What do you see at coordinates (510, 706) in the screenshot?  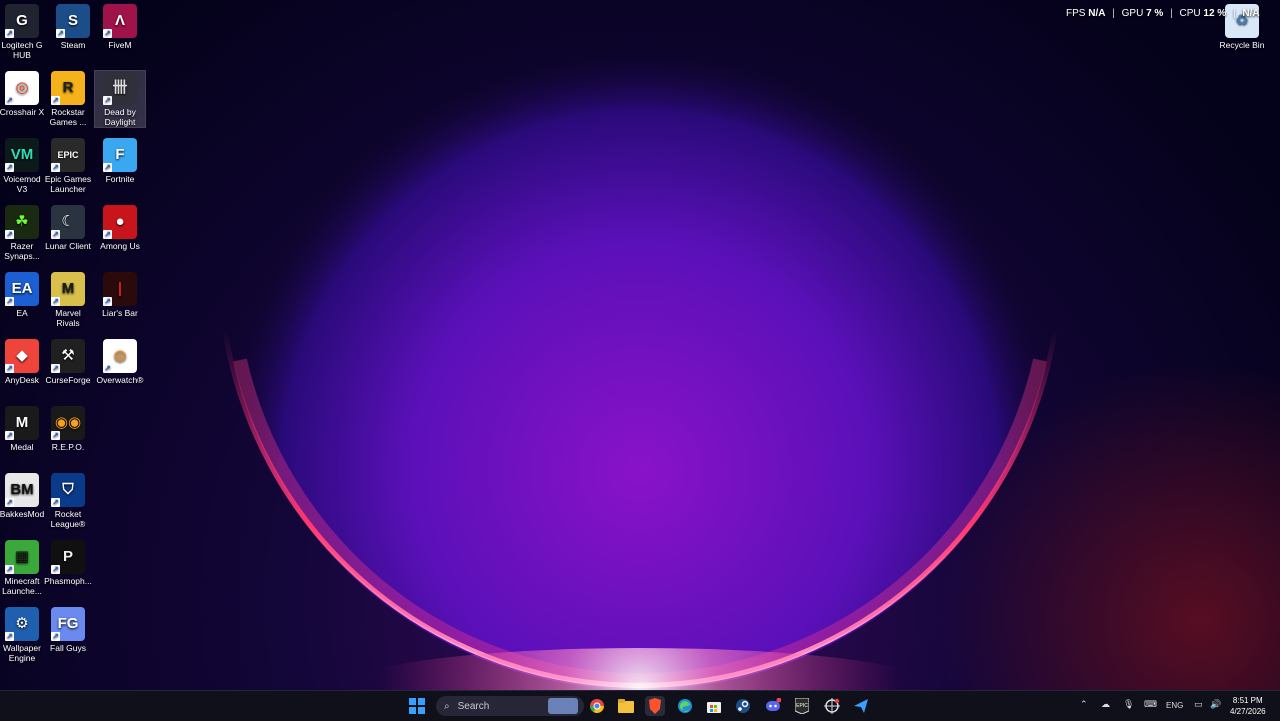 I see `taskbar-search-box: ⌕ Search` at bounding box center [510, 706].